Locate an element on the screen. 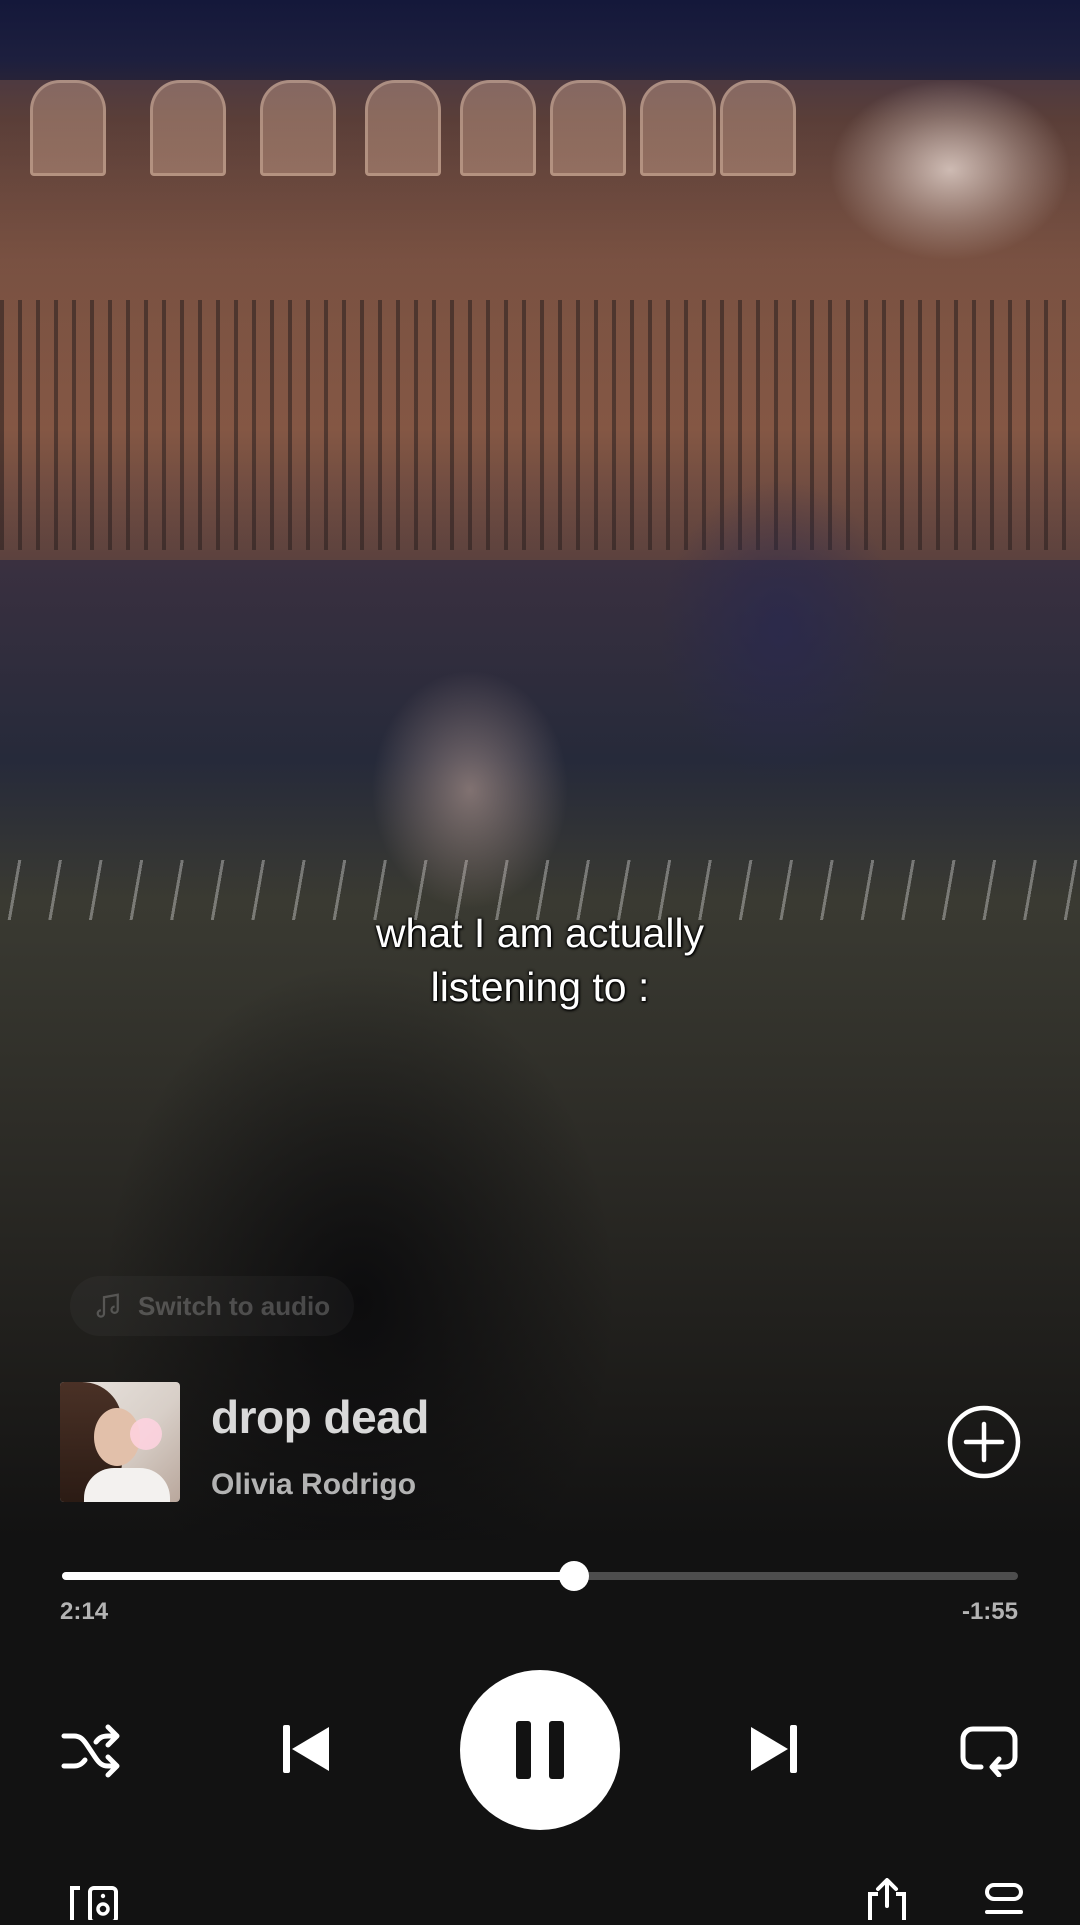 Image resolution: width=1080 pixels, height=1925 pixels. connect-device-icon is located at coordinates (94, 1905).